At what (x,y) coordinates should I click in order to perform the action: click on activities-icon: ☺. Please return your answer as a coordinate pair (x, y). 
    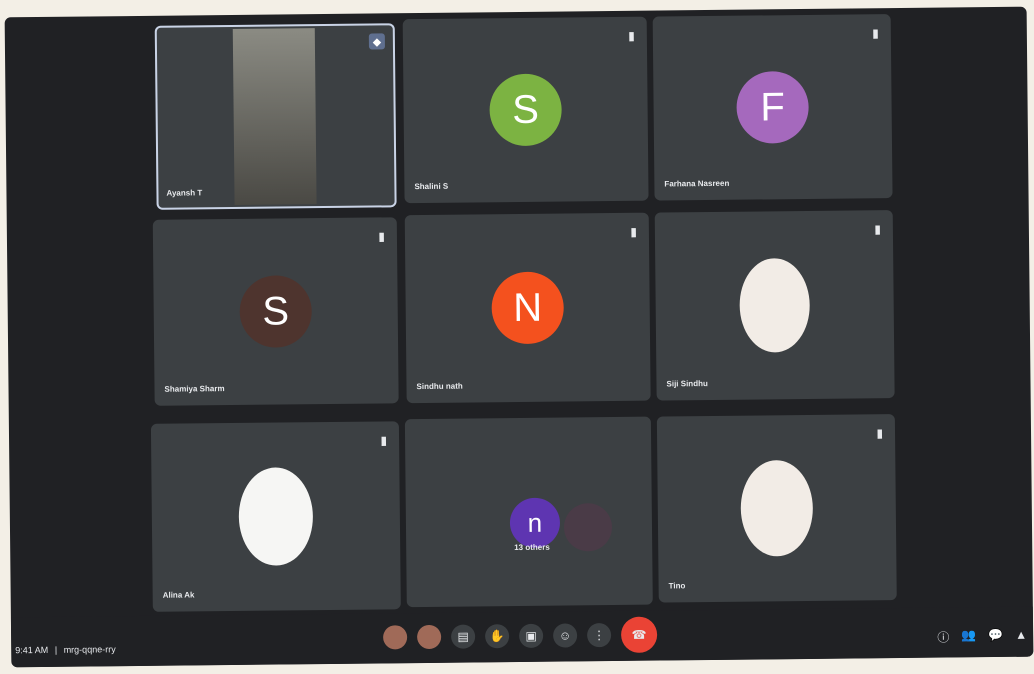
    Looking at the image, I should click on (565, 635).